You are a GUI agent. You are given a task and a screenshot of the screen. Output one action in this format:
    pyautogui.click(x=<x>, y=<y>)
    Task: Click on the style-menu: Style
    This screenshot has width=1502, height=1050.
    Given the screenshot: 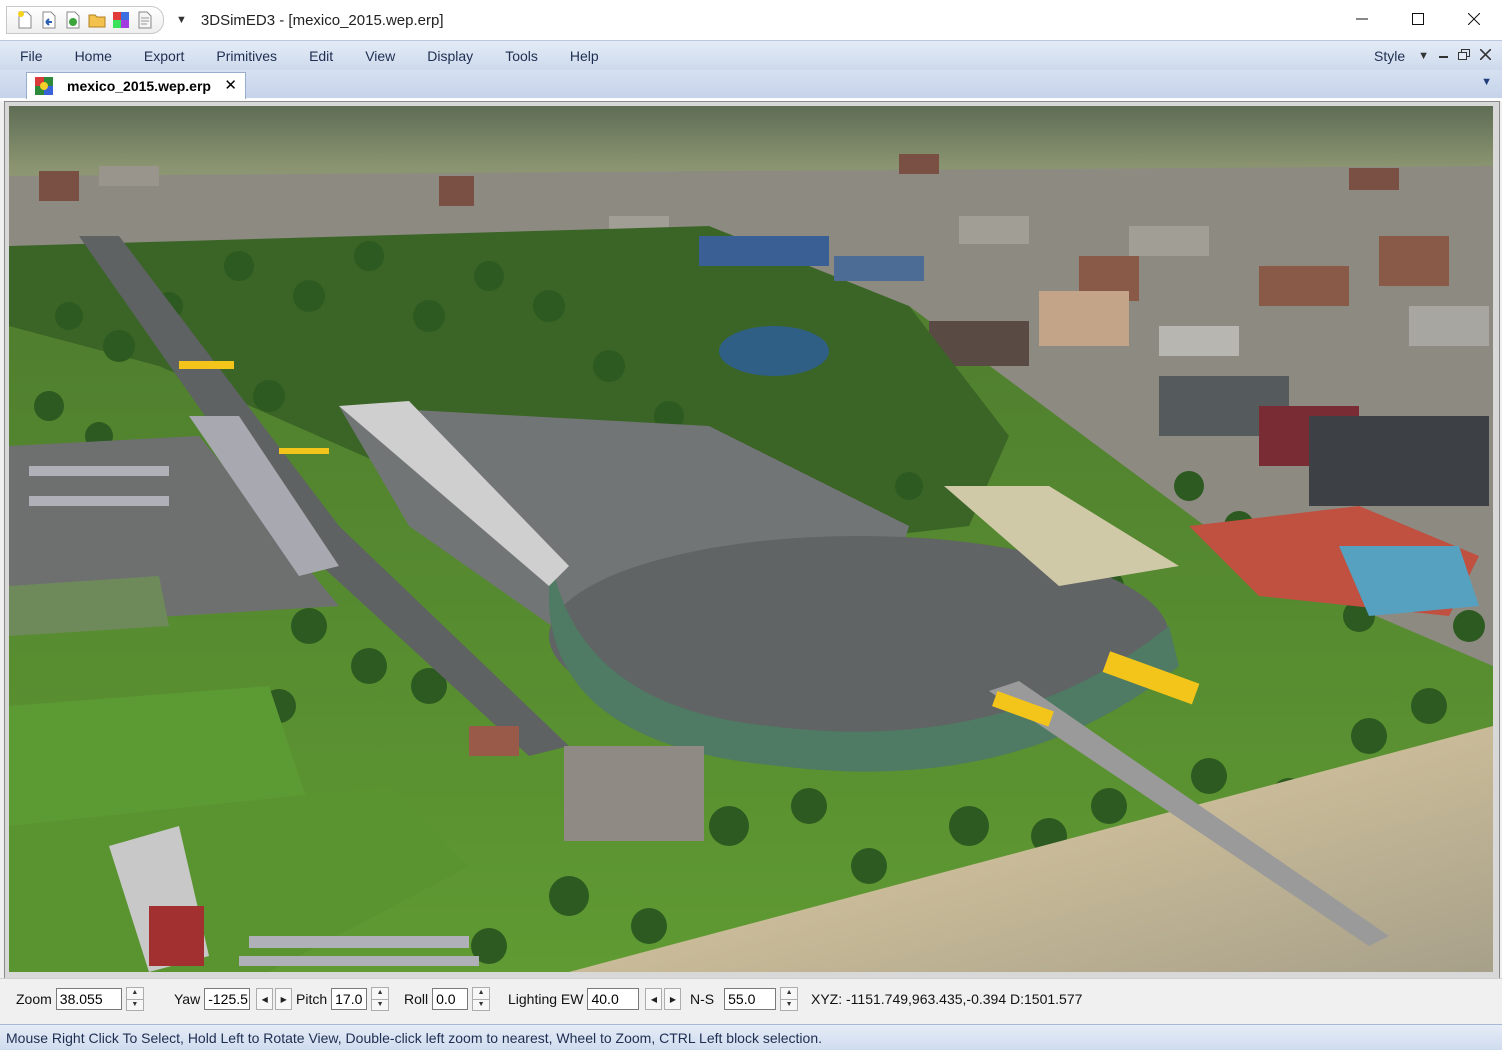 What is the action you would take?
    pyautogui.click(x=1389, y=56)
    